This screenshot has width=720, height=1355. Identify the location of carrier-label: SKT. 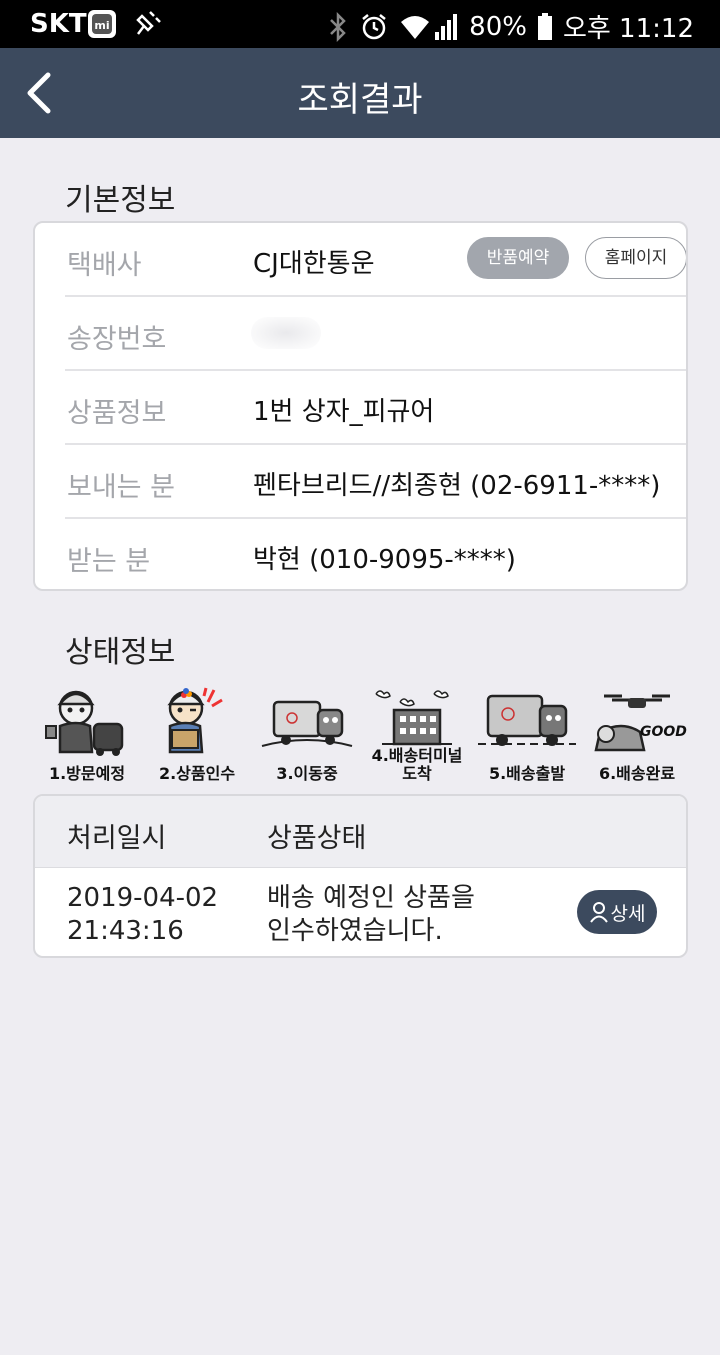
(58, 24).